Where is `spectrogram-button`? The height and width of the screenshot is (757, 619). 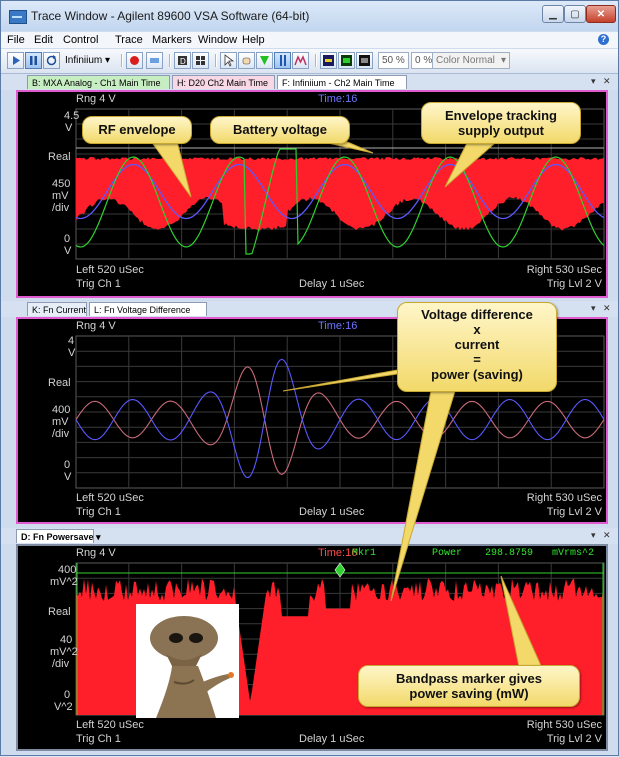 spectrogram-button is located at coordinates (328, 60).